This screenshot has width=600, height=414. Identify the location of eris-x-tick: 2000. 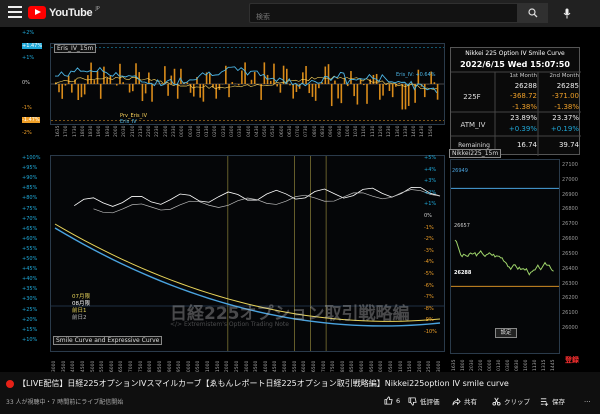
(116, 131).